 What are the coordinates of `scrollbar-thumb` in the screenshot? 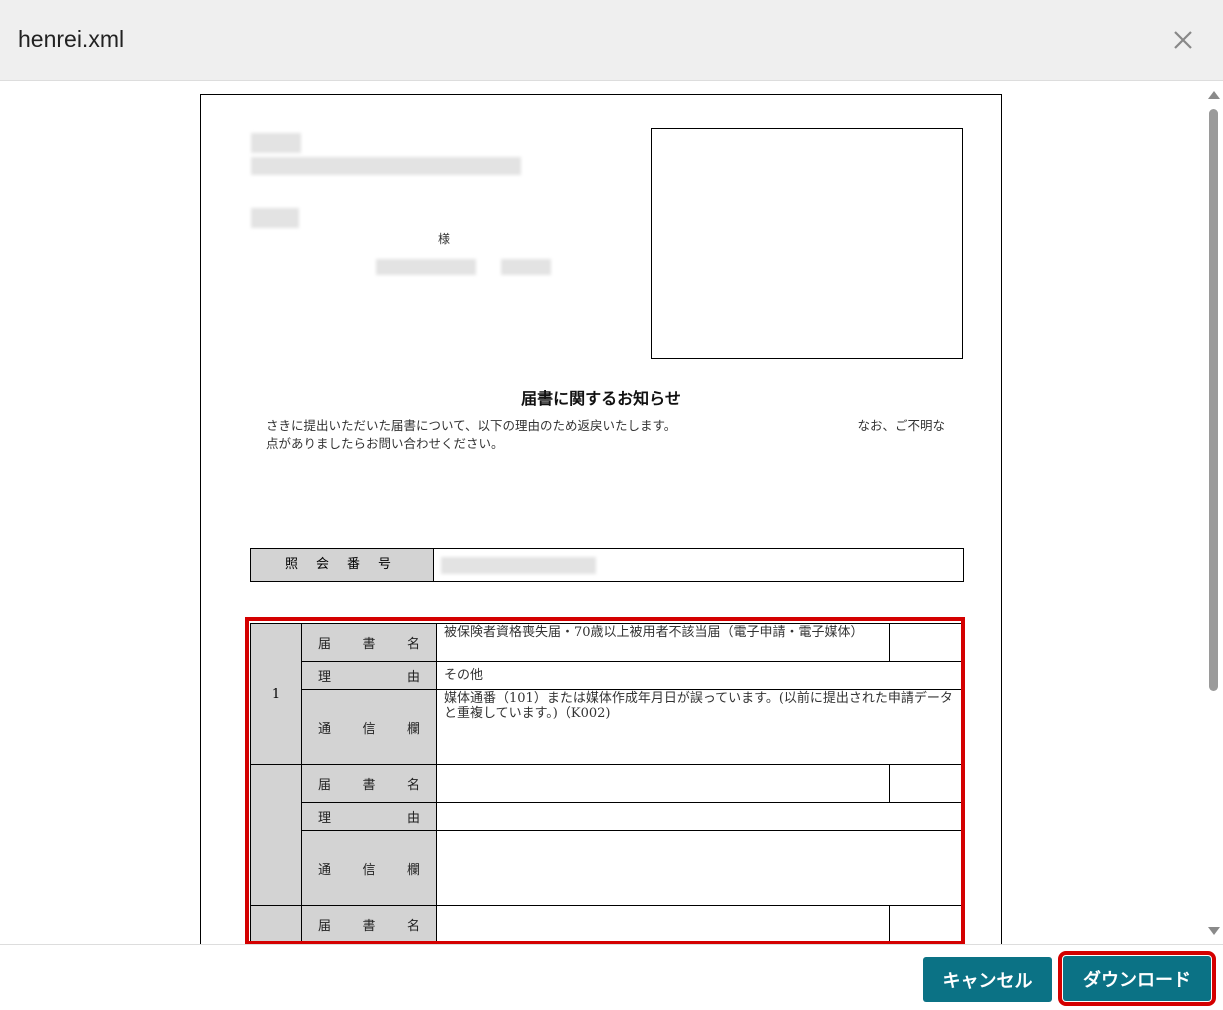 It's located at (1213, 400).